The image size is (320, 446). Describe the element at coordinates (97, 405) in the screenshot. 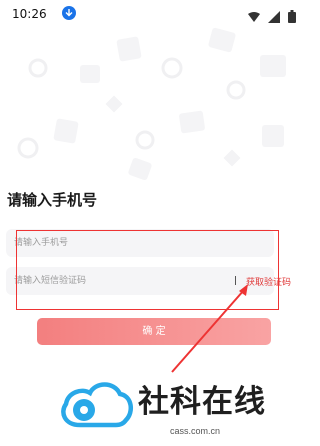

I see `cloud-logo-icon` at that location.